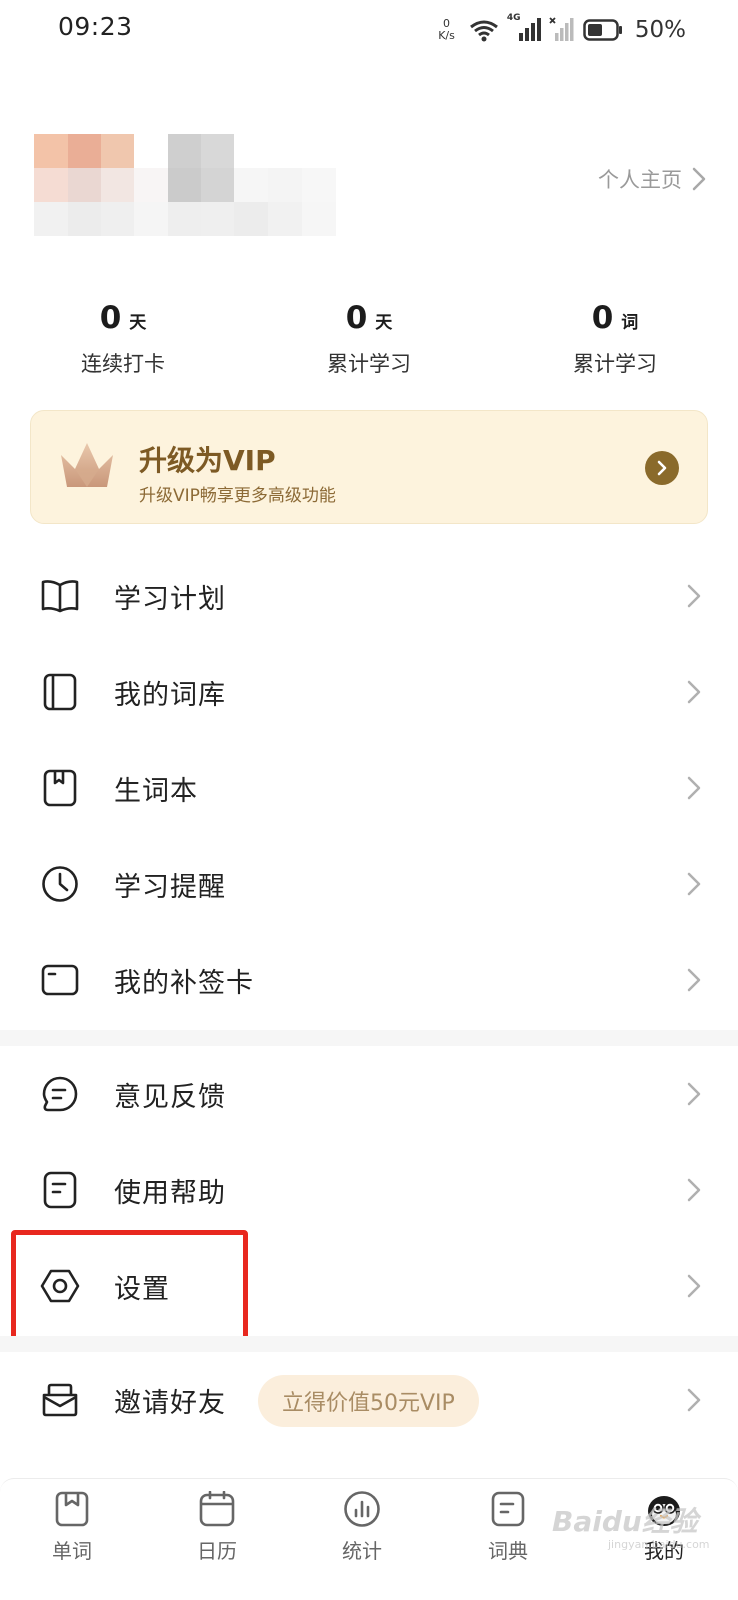 Image resolution: width=738 pixels, height=1600 pixels. Describe the element at coordinates (368, 1401) in the screenshot. I see `invite-reward-badge: 立得价值50元VIP` at that location.